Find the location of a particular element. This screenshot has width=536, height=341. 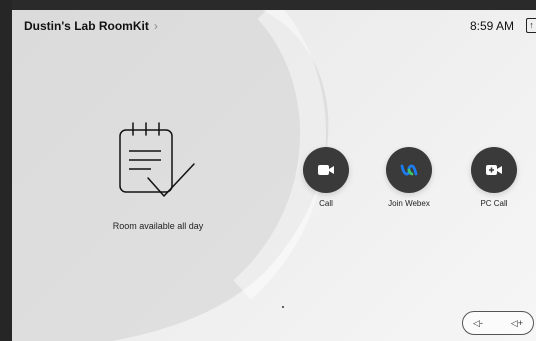

room-name: Dustin's Lab RoomKit is located at coordinates (86, 26).